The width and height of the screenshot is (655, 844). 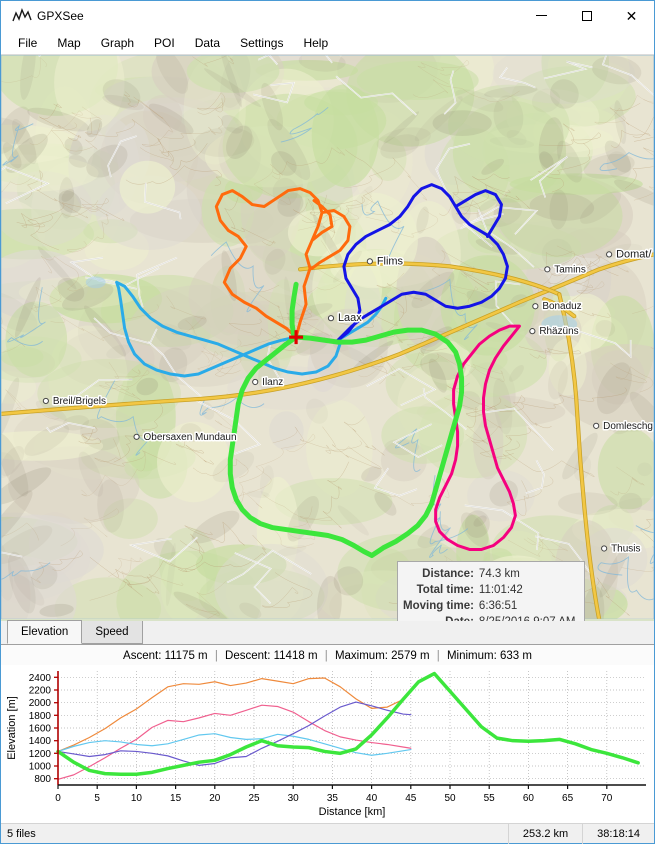 I want to click on map-label-group: LaaxLaax, so click(x=349, y=318).